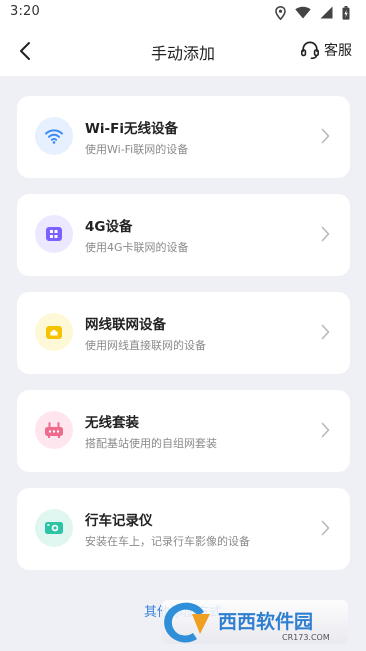  I want to click on customer-service-button: 客服, so click(326, 50).